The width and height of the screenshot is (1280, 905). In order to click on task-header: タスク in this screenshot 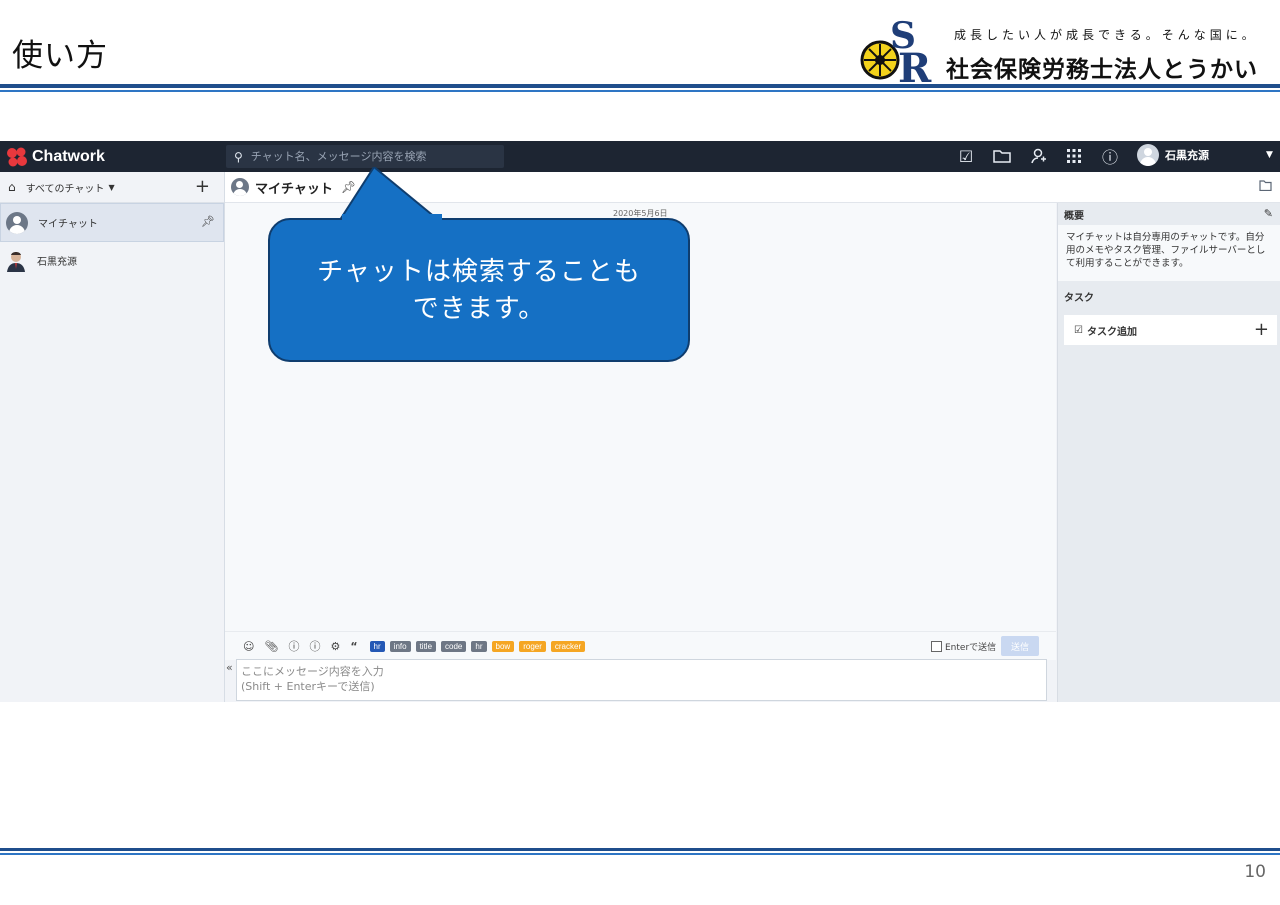, I will do `click(1169, 296)`.